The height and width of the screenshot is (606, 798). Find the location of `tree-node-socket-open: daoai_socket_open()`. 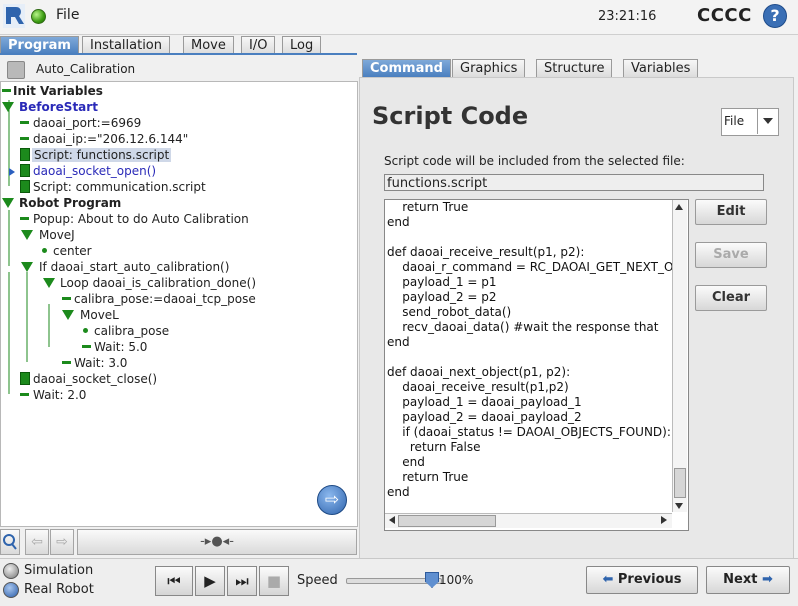

tree-node-socket-open: daoai_socket_open() is located at coordinates (94, 171).